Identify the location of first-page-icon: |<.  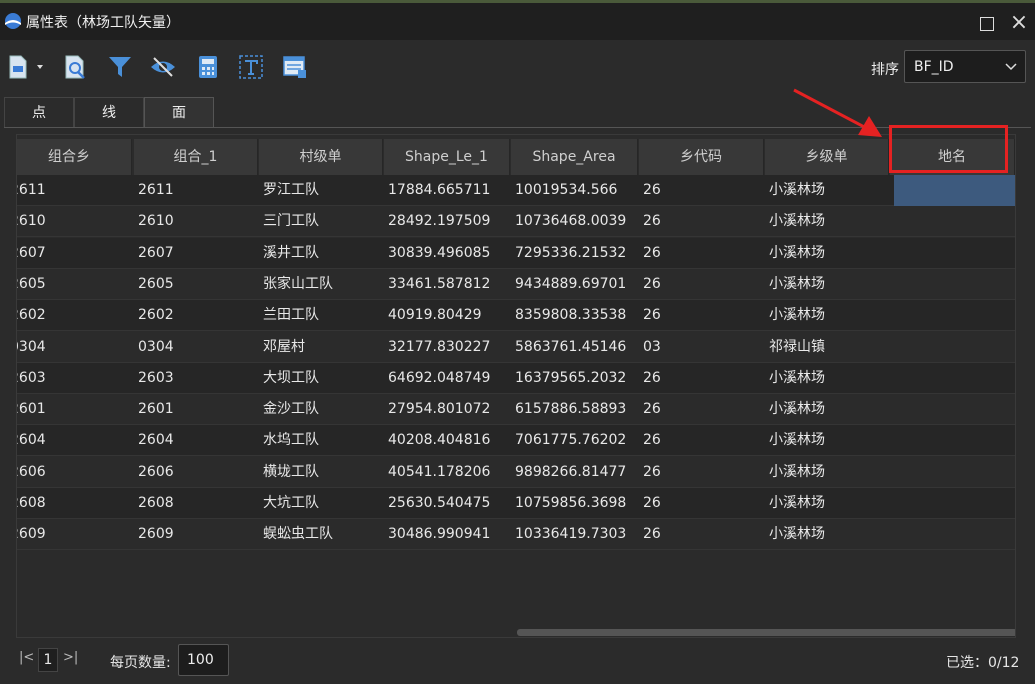
(27, 658).